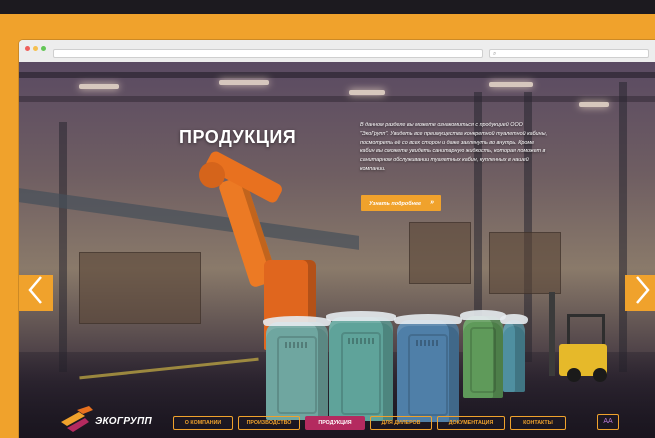 The height and width of the screenshot is (438, 655). What do you see at coordinates (608, 422) in the screenshot?
I see `font-size-toggle-button: AA` at bounding box center [608, 422].